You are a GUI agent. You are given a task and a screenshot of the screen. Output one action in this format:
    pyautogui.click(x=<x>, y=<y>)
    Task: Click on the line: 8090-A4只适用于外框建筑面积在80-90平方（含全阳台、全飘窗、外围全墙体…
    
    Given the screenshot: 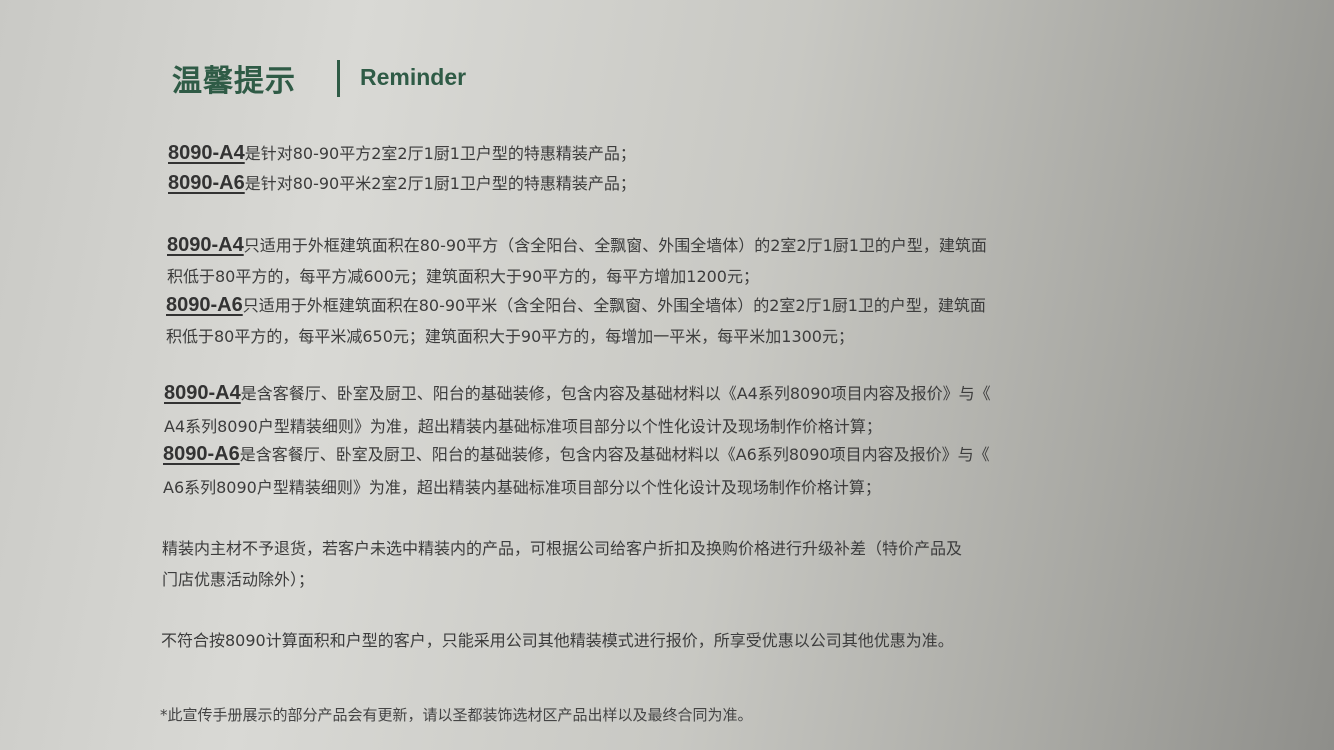 What is the action you would take?
    pyautogui.click(x=577, y=245)
    